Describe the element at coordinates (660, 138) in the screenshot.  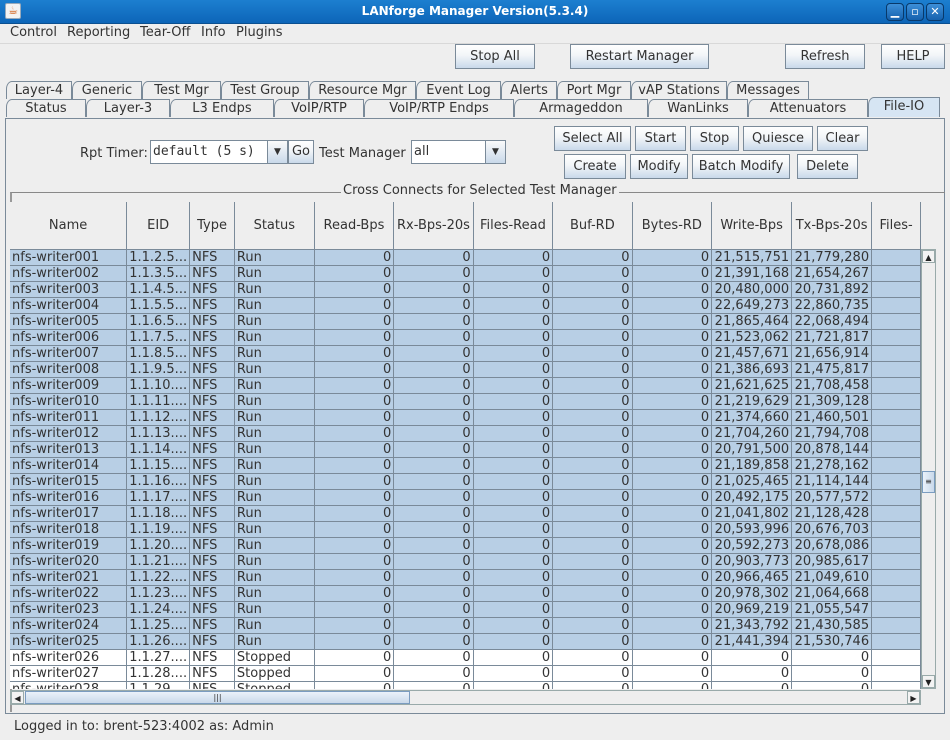
I see `start-button: Start` at that location.